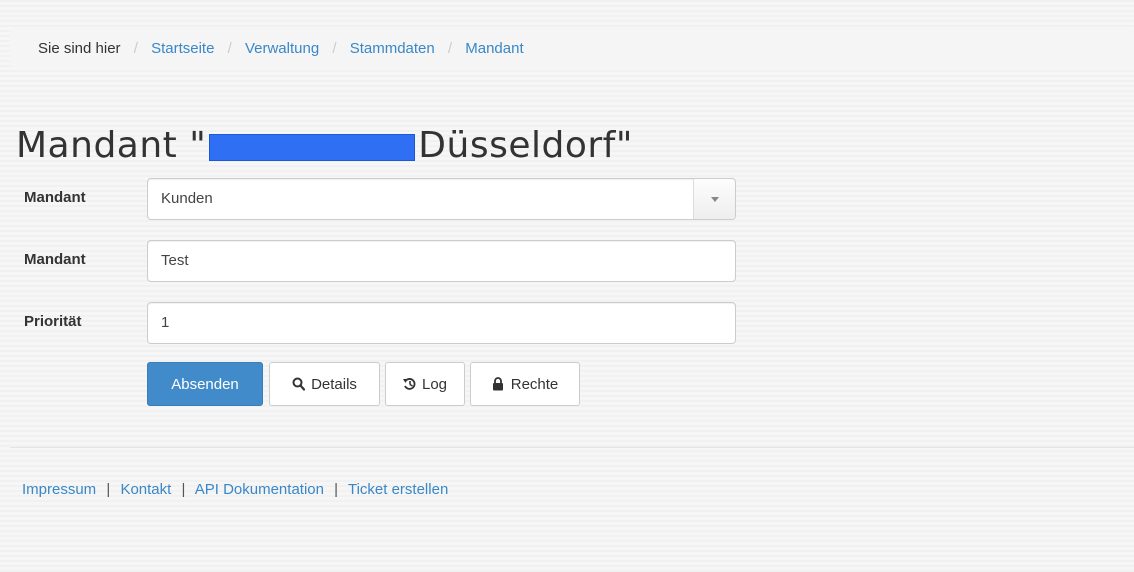  I want to click on prioritaet-label: Priorität, so click(53, 321).